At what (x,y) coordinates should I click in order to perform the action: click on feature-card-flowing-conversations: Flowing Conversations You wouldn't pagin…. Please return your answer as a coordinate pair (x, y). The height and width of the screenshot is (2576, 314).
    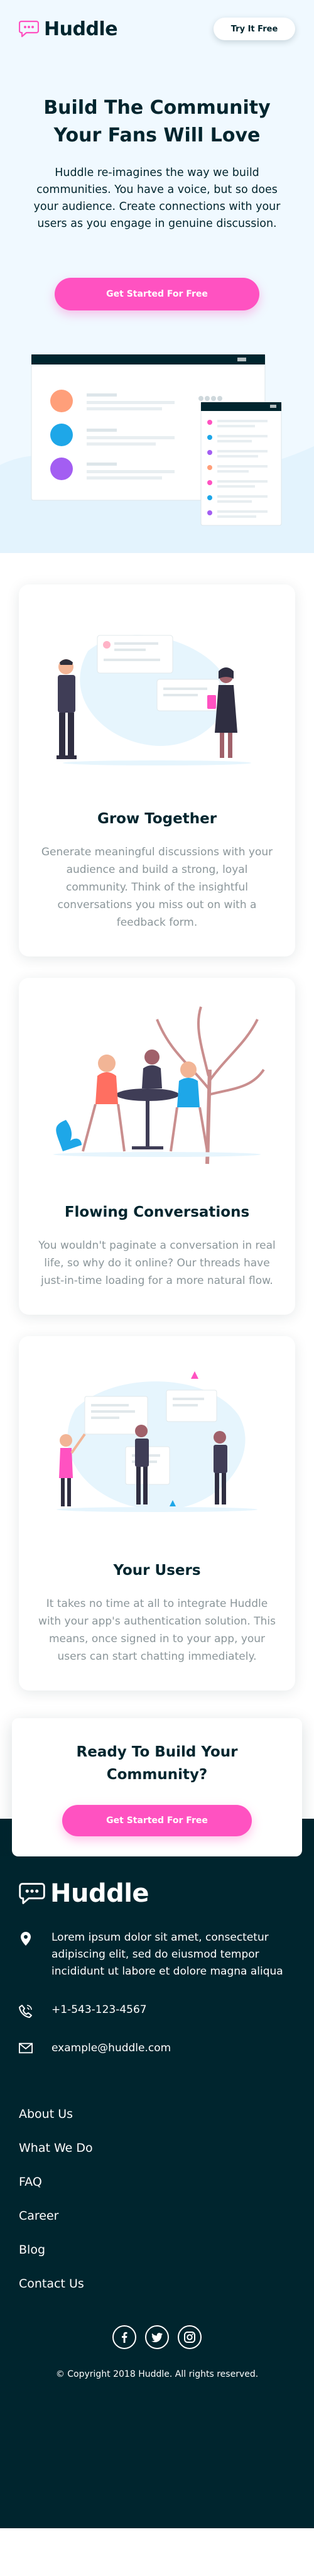
    Looking at the image, I should click on (157, 1146).